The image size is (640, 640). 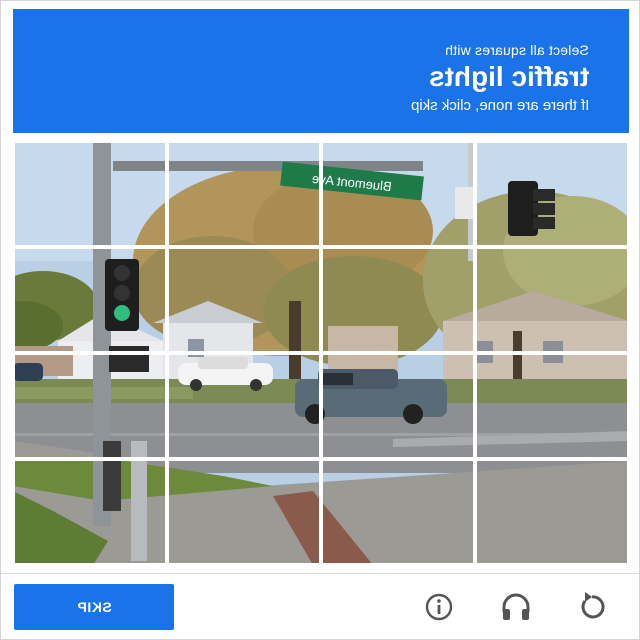 I want to click on skip-label: SKIP, so click(x=94, y=607).